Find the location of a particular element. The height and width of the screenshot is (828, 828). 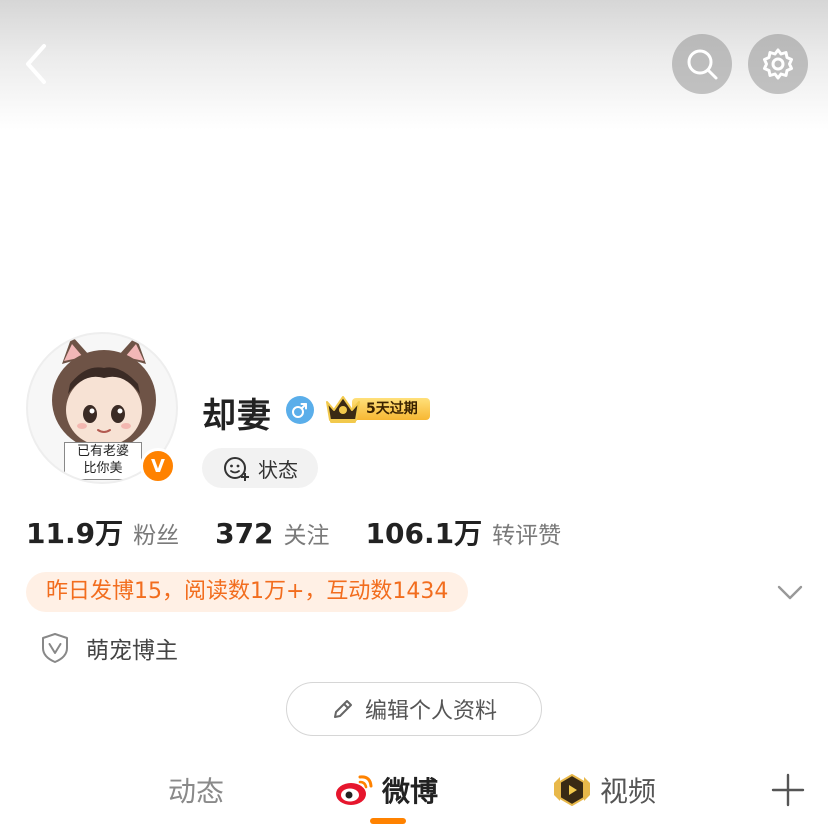

username: 却妻 is located at coordinates (237, 416).